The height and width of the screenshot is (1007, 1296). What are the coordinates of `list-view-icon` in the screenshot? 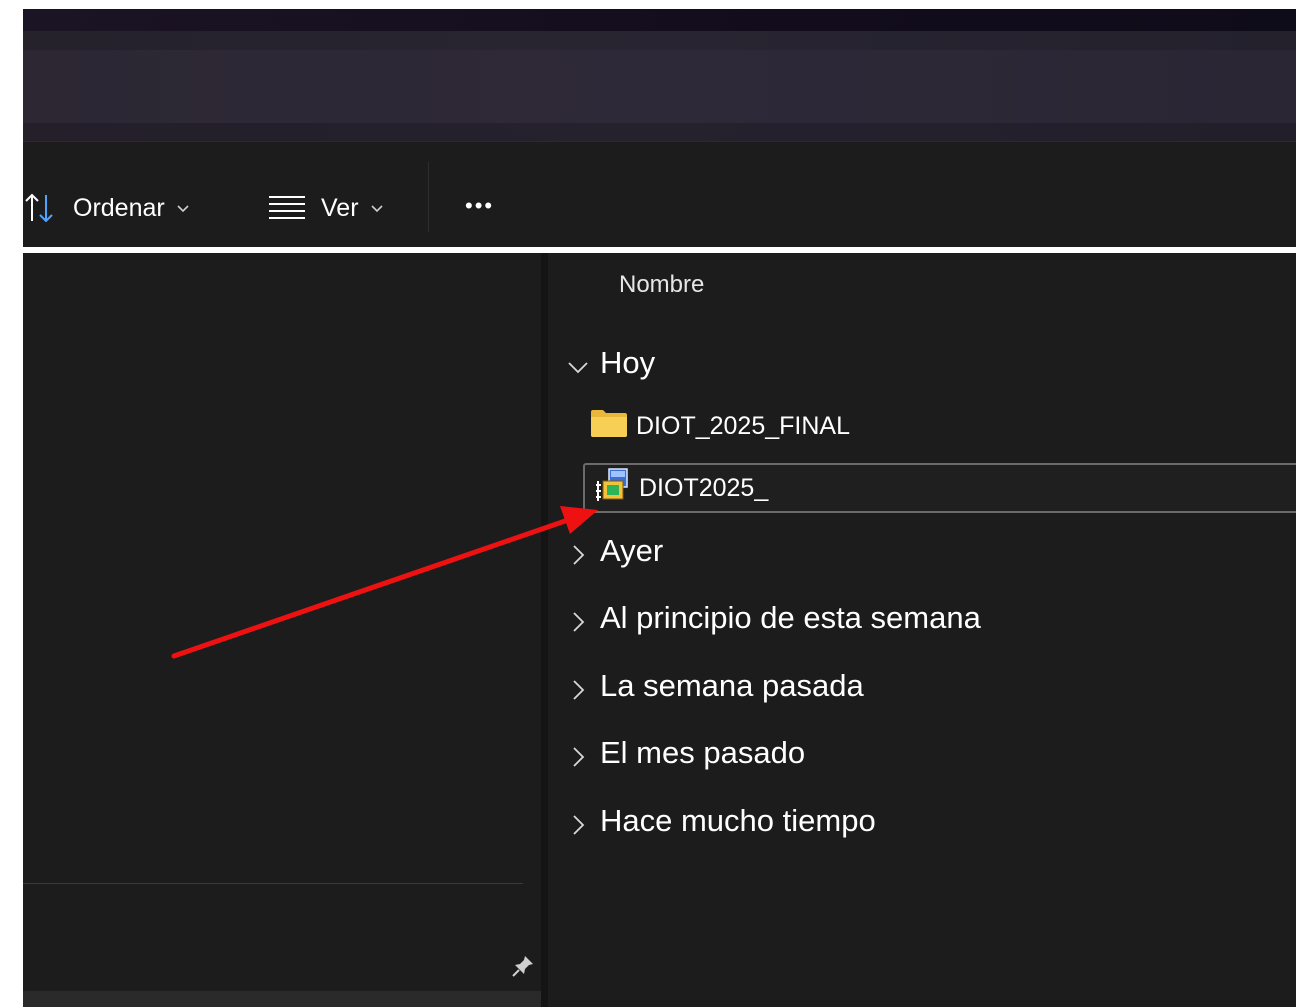 It's located at (287, 208).